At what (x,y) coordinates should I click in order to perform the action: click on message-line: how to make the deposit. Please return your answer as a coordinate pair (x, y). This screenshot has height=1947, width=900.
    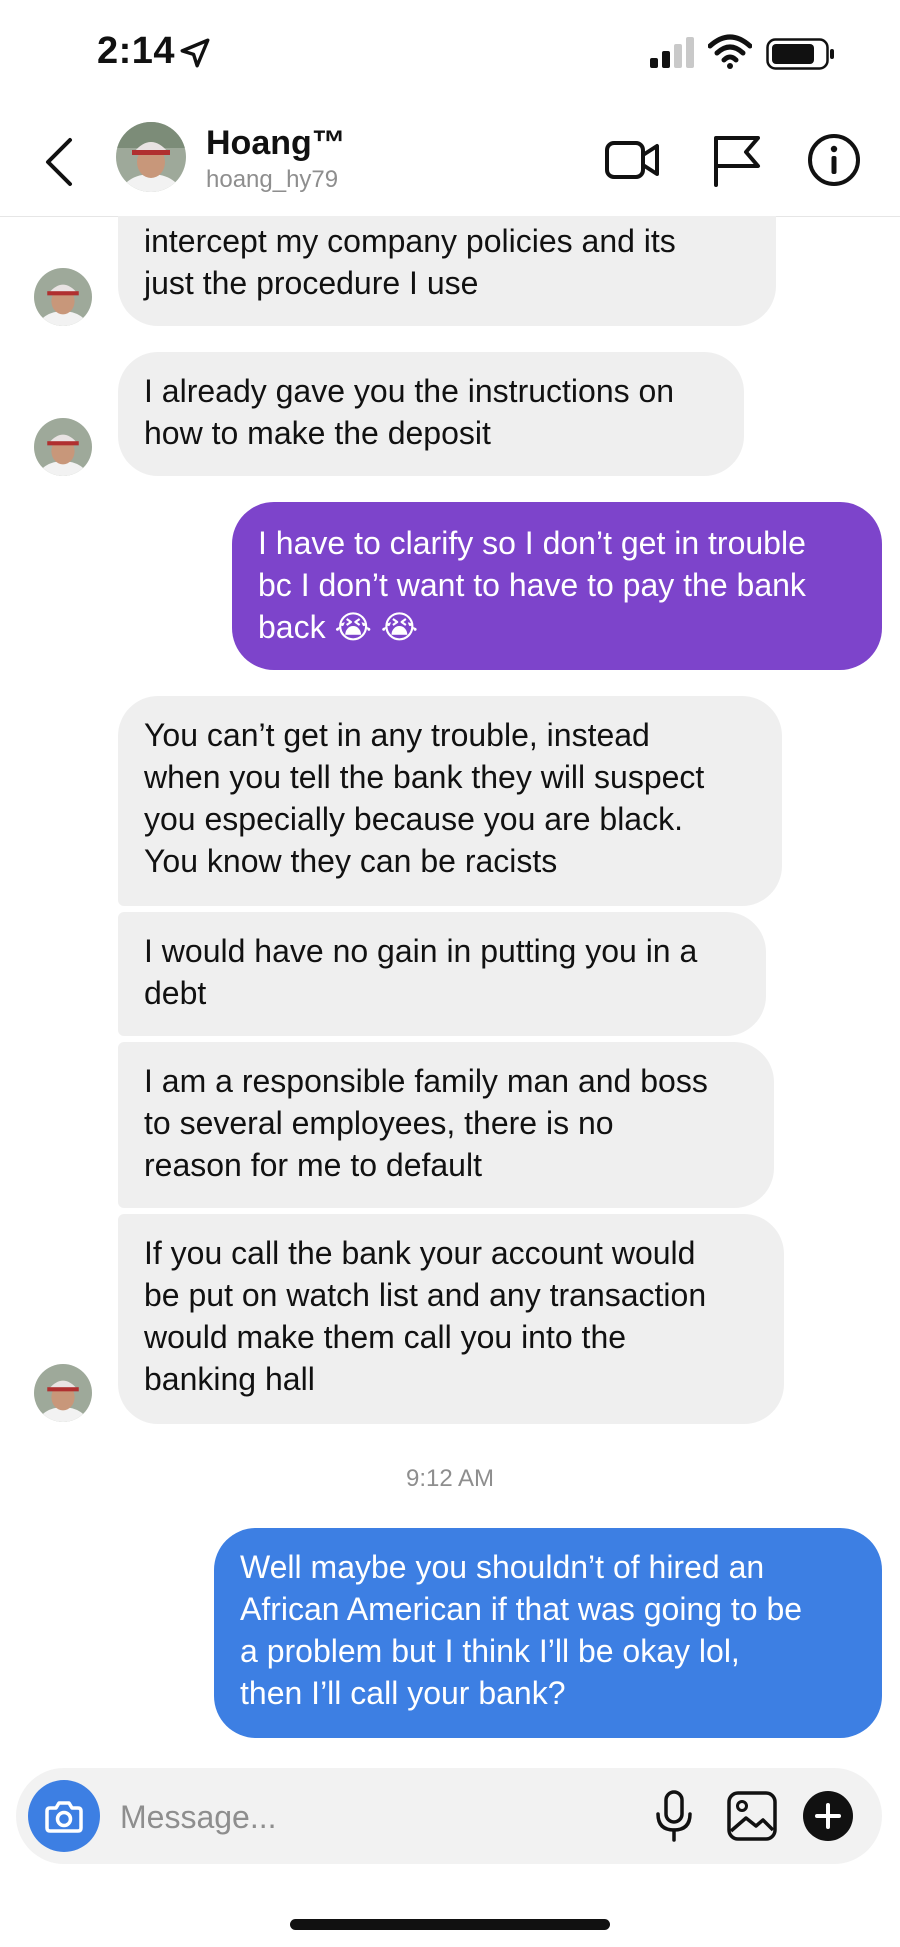
    Looking at the image, I should click on (317, 433).